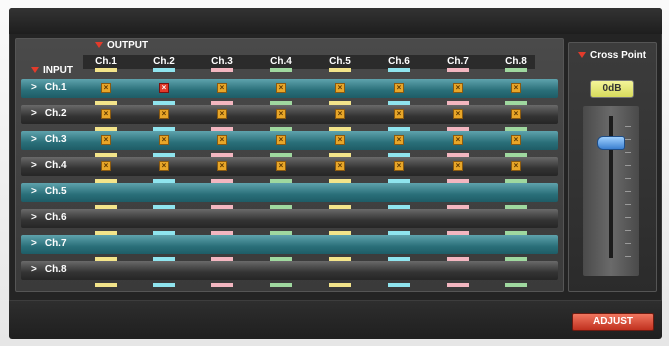  I want to click on input-ch-6-label: > Ch.6, so click(49, 217).